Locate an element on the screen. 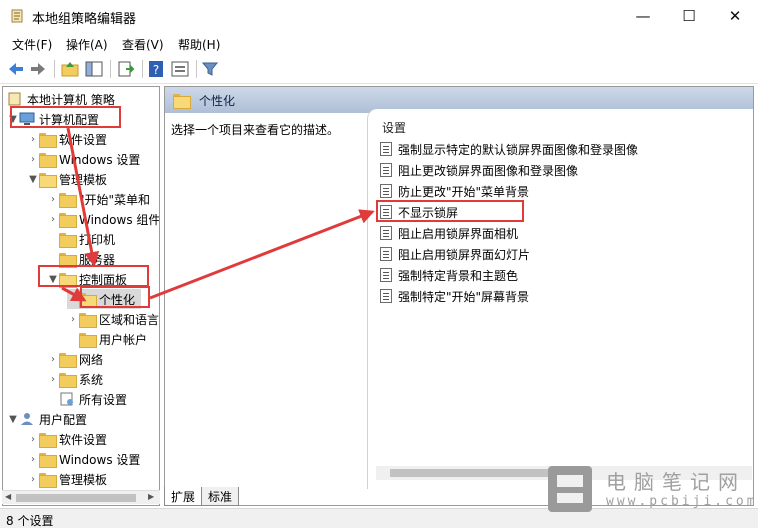  tree-item-label: 计算机配置 is located at coordinates (69, 119).